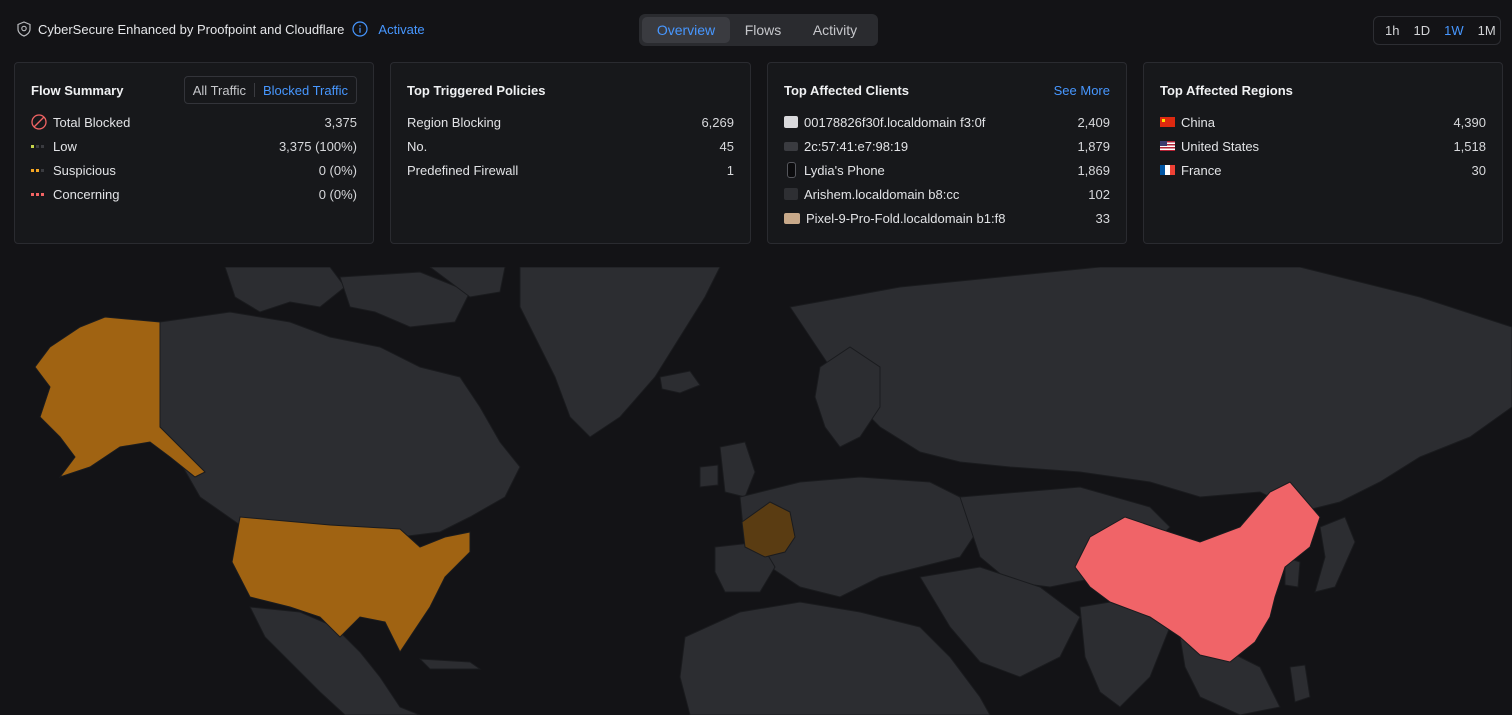 The height and width of the screenshot is (715, 1512). What do you see at coordinates (1102, 218) in the screenshot?
I see `row-value: 33` at bounding box center [1102, 218].